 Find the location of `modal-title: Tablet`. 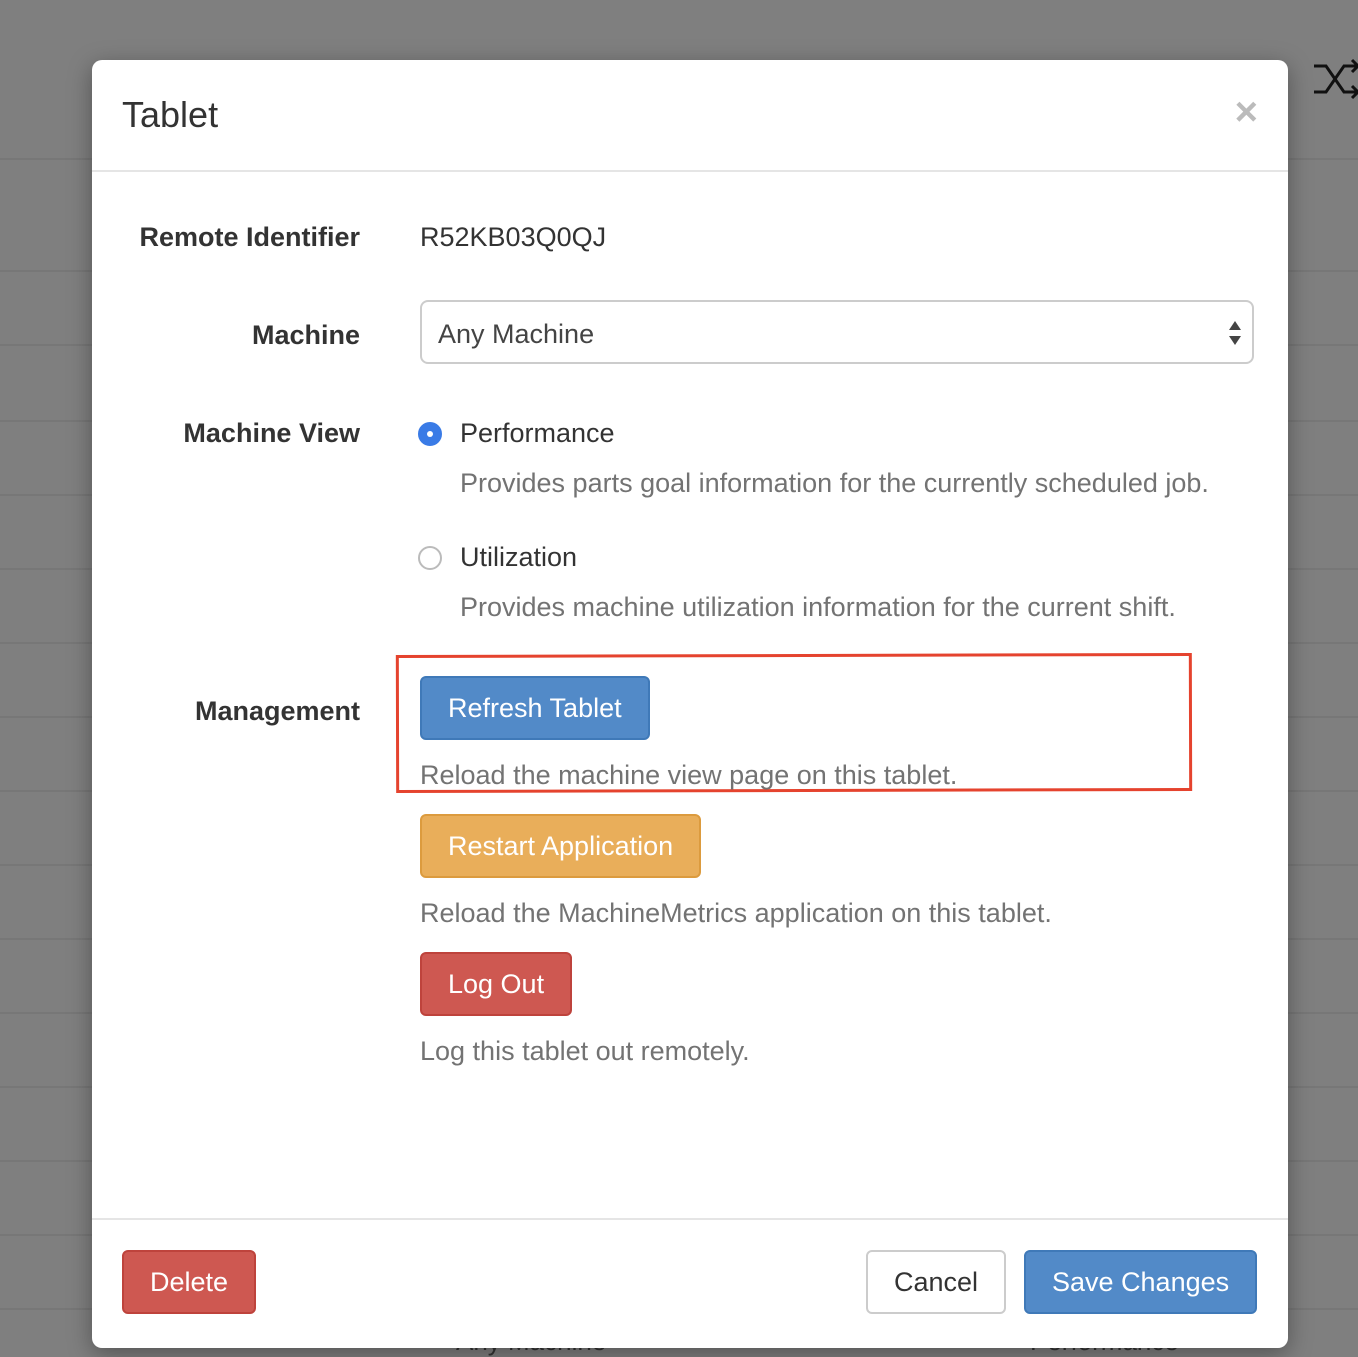

modal-title: Tablet is located at coordinates (170, 114).